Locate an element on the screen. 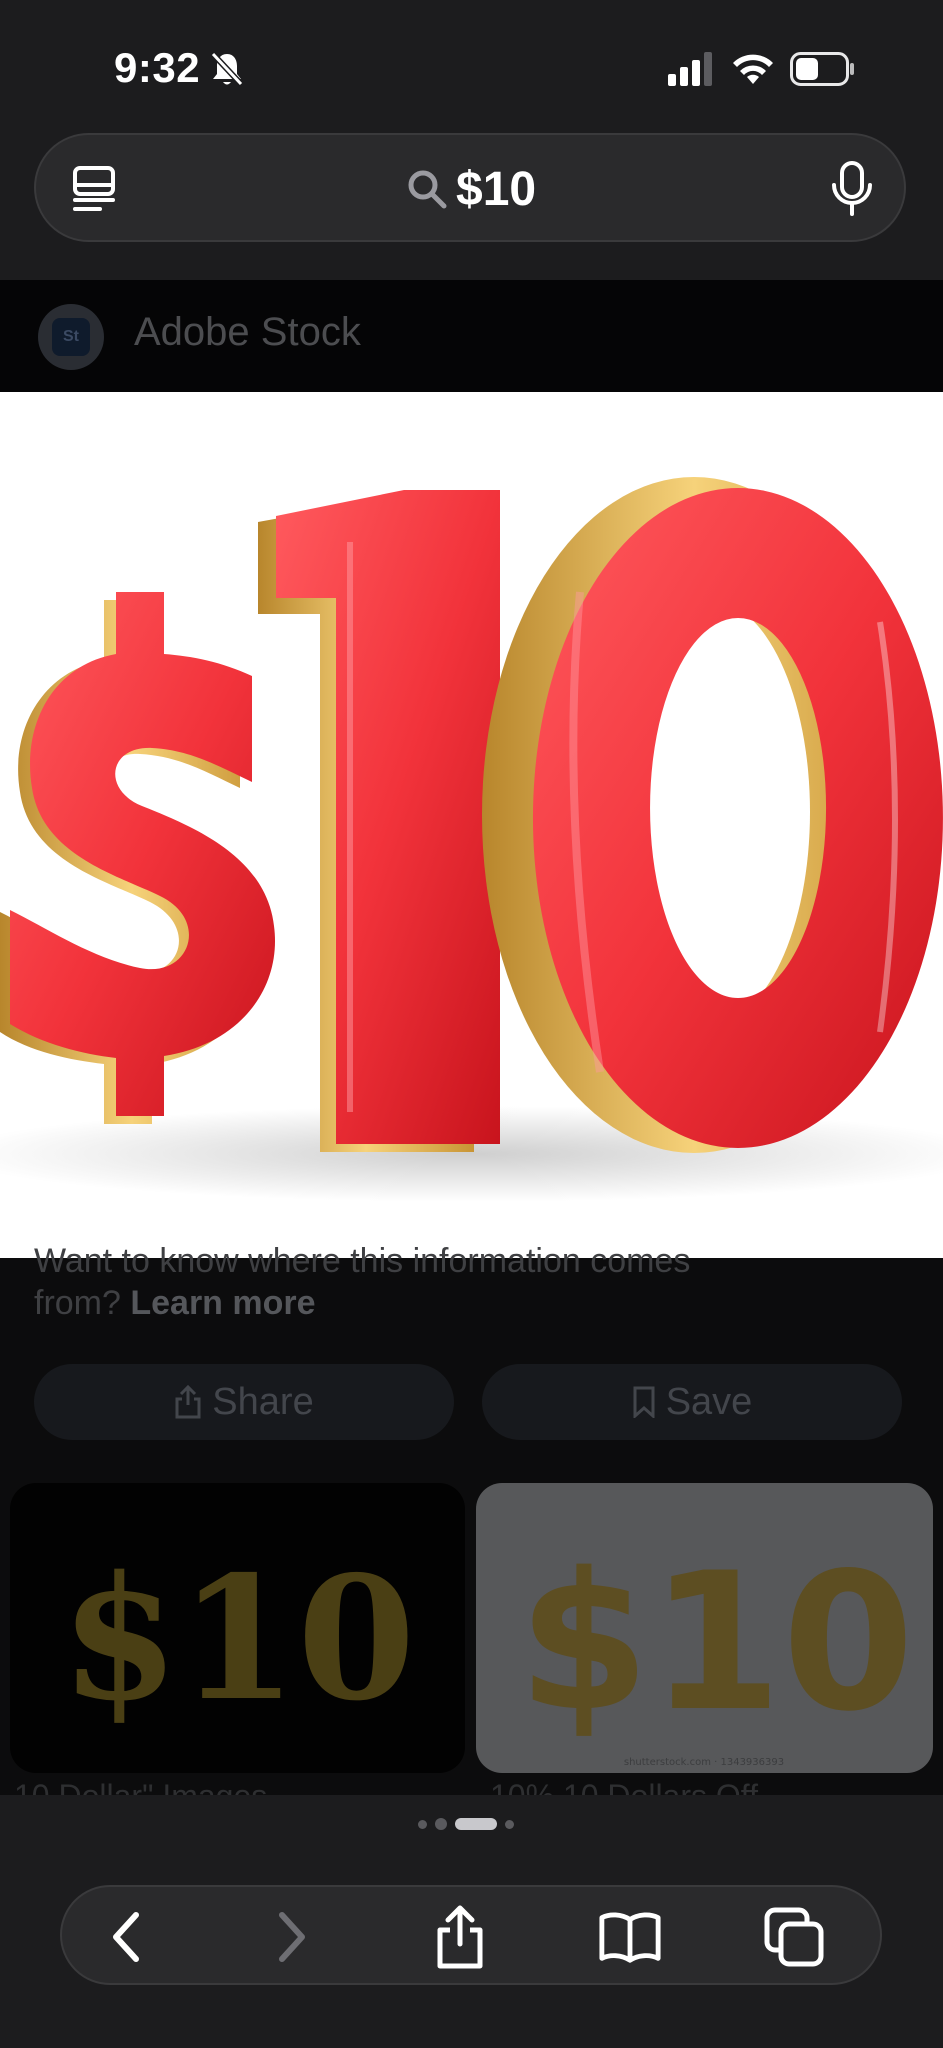 The width and height of the screenshot is (943, 2048). book-icon is located at coordinates (630, 1937).